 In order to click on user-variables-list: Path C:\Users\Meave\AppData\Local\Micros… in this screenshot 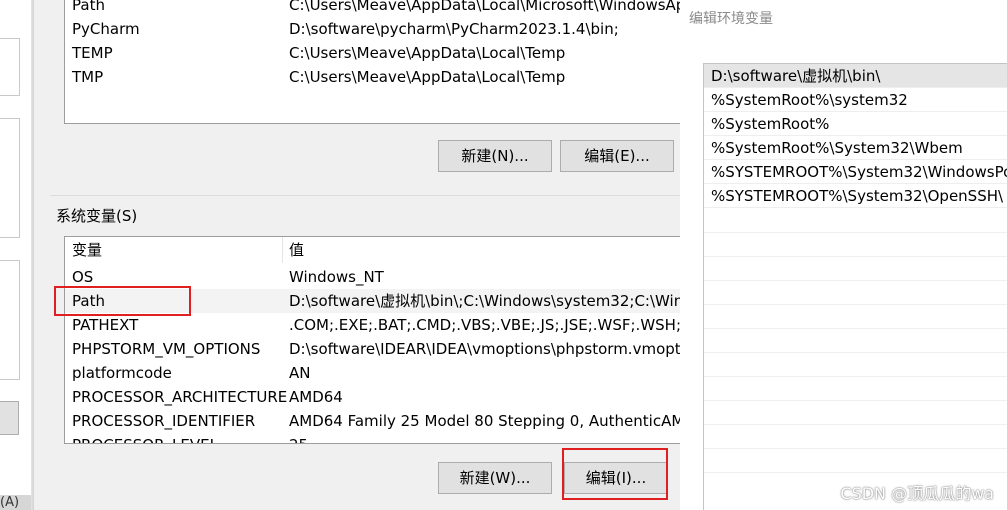, I will do `click(372, 62)`.